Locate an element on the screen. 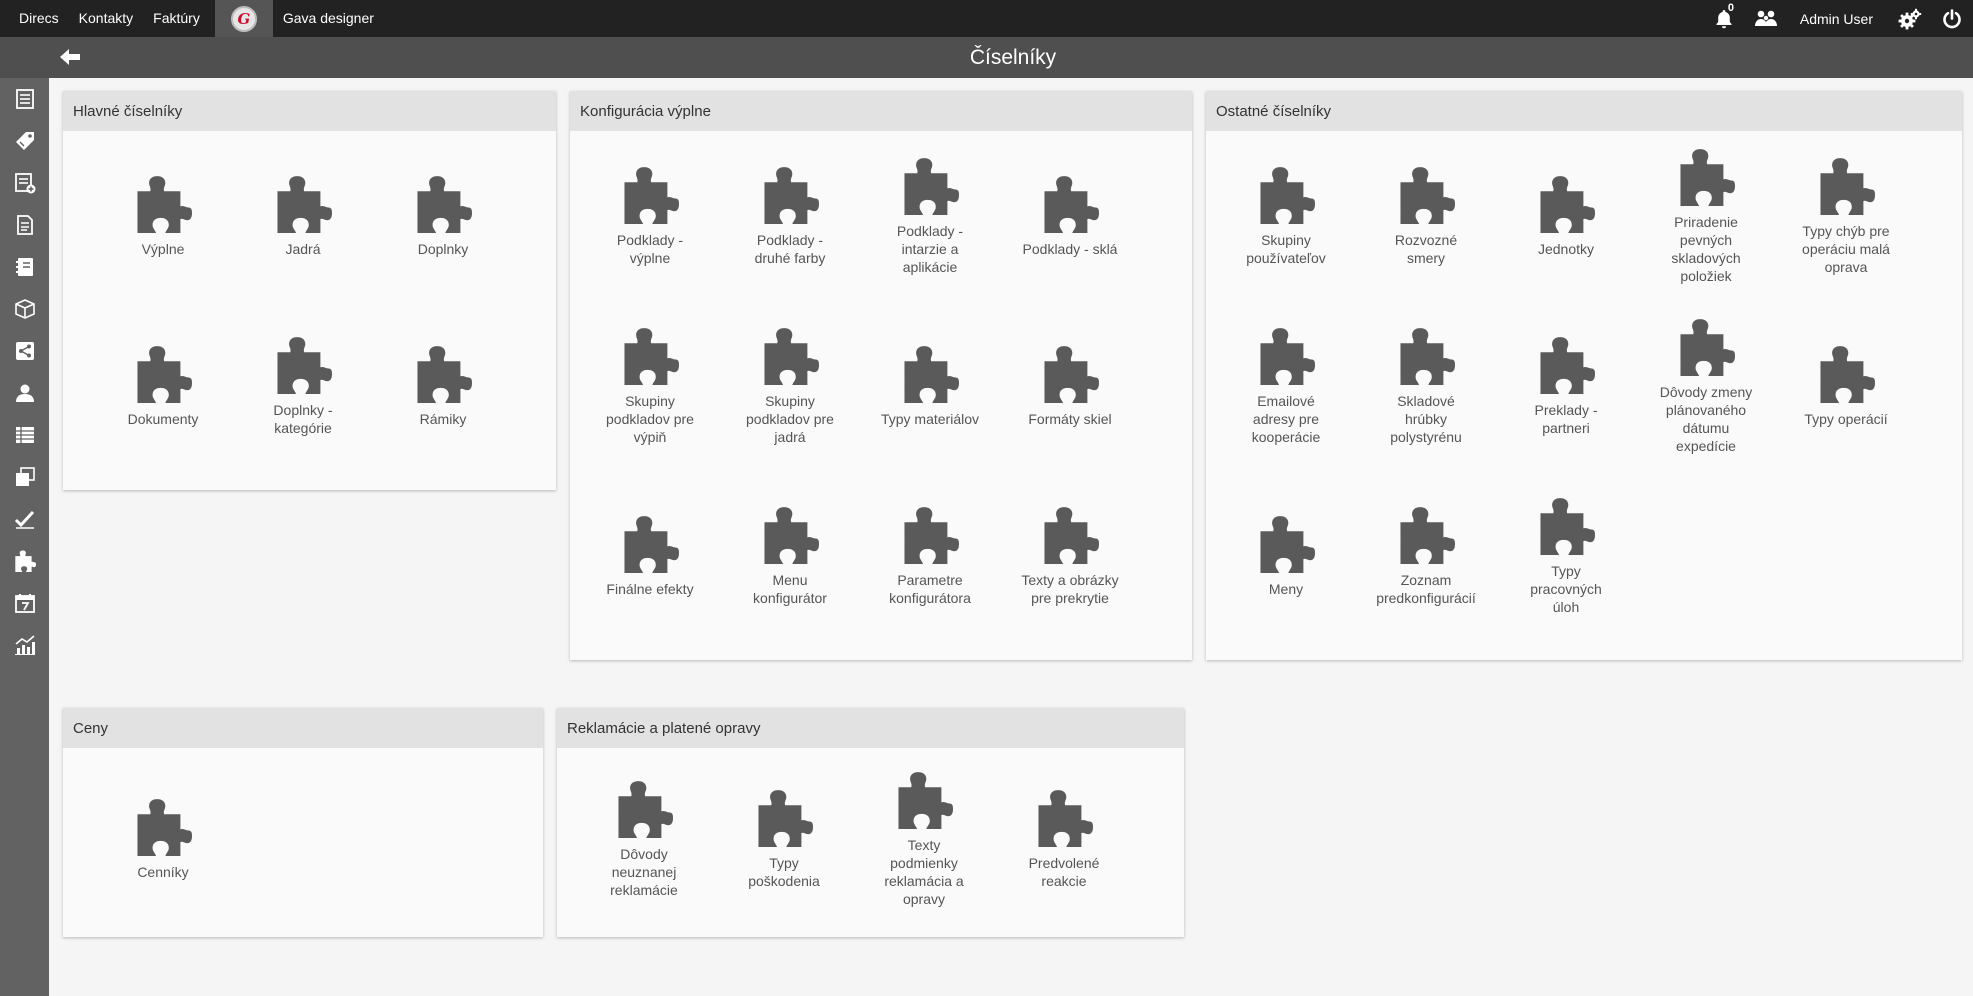 Image resolution: width=1973 pixels, height=996 pixels. tile-menu-konfigurator: Menu konfigurátor is located at coordinates (790, 556).